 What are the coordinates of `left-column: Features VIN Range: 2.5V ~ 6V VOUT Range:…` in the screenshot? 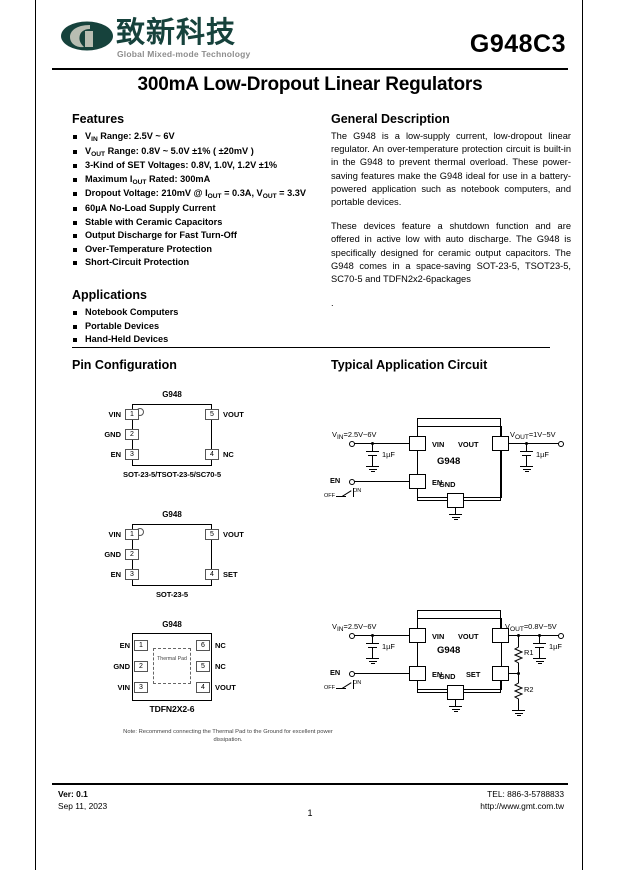 It's located at (197, 229).